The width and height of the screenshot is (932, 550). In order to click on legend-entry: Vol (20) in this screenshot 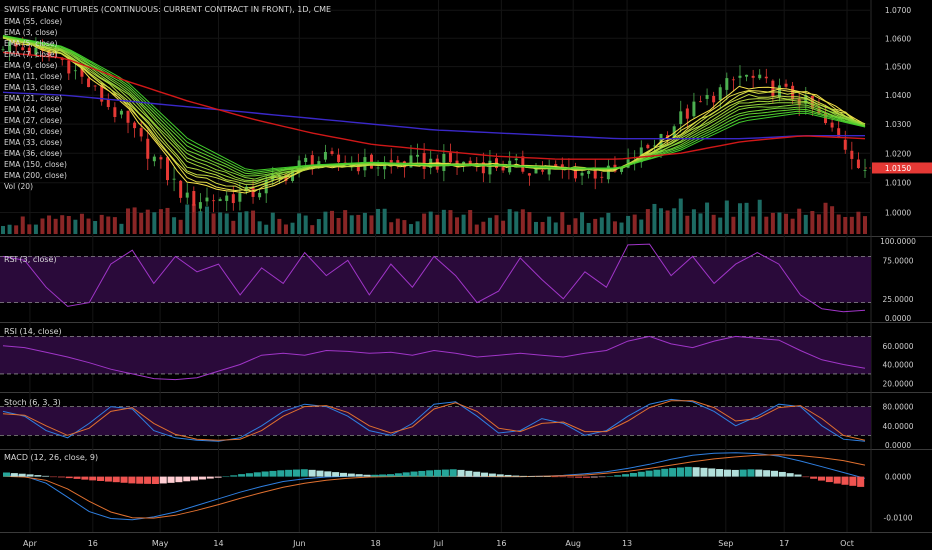, I will do `click(18, 186)`.